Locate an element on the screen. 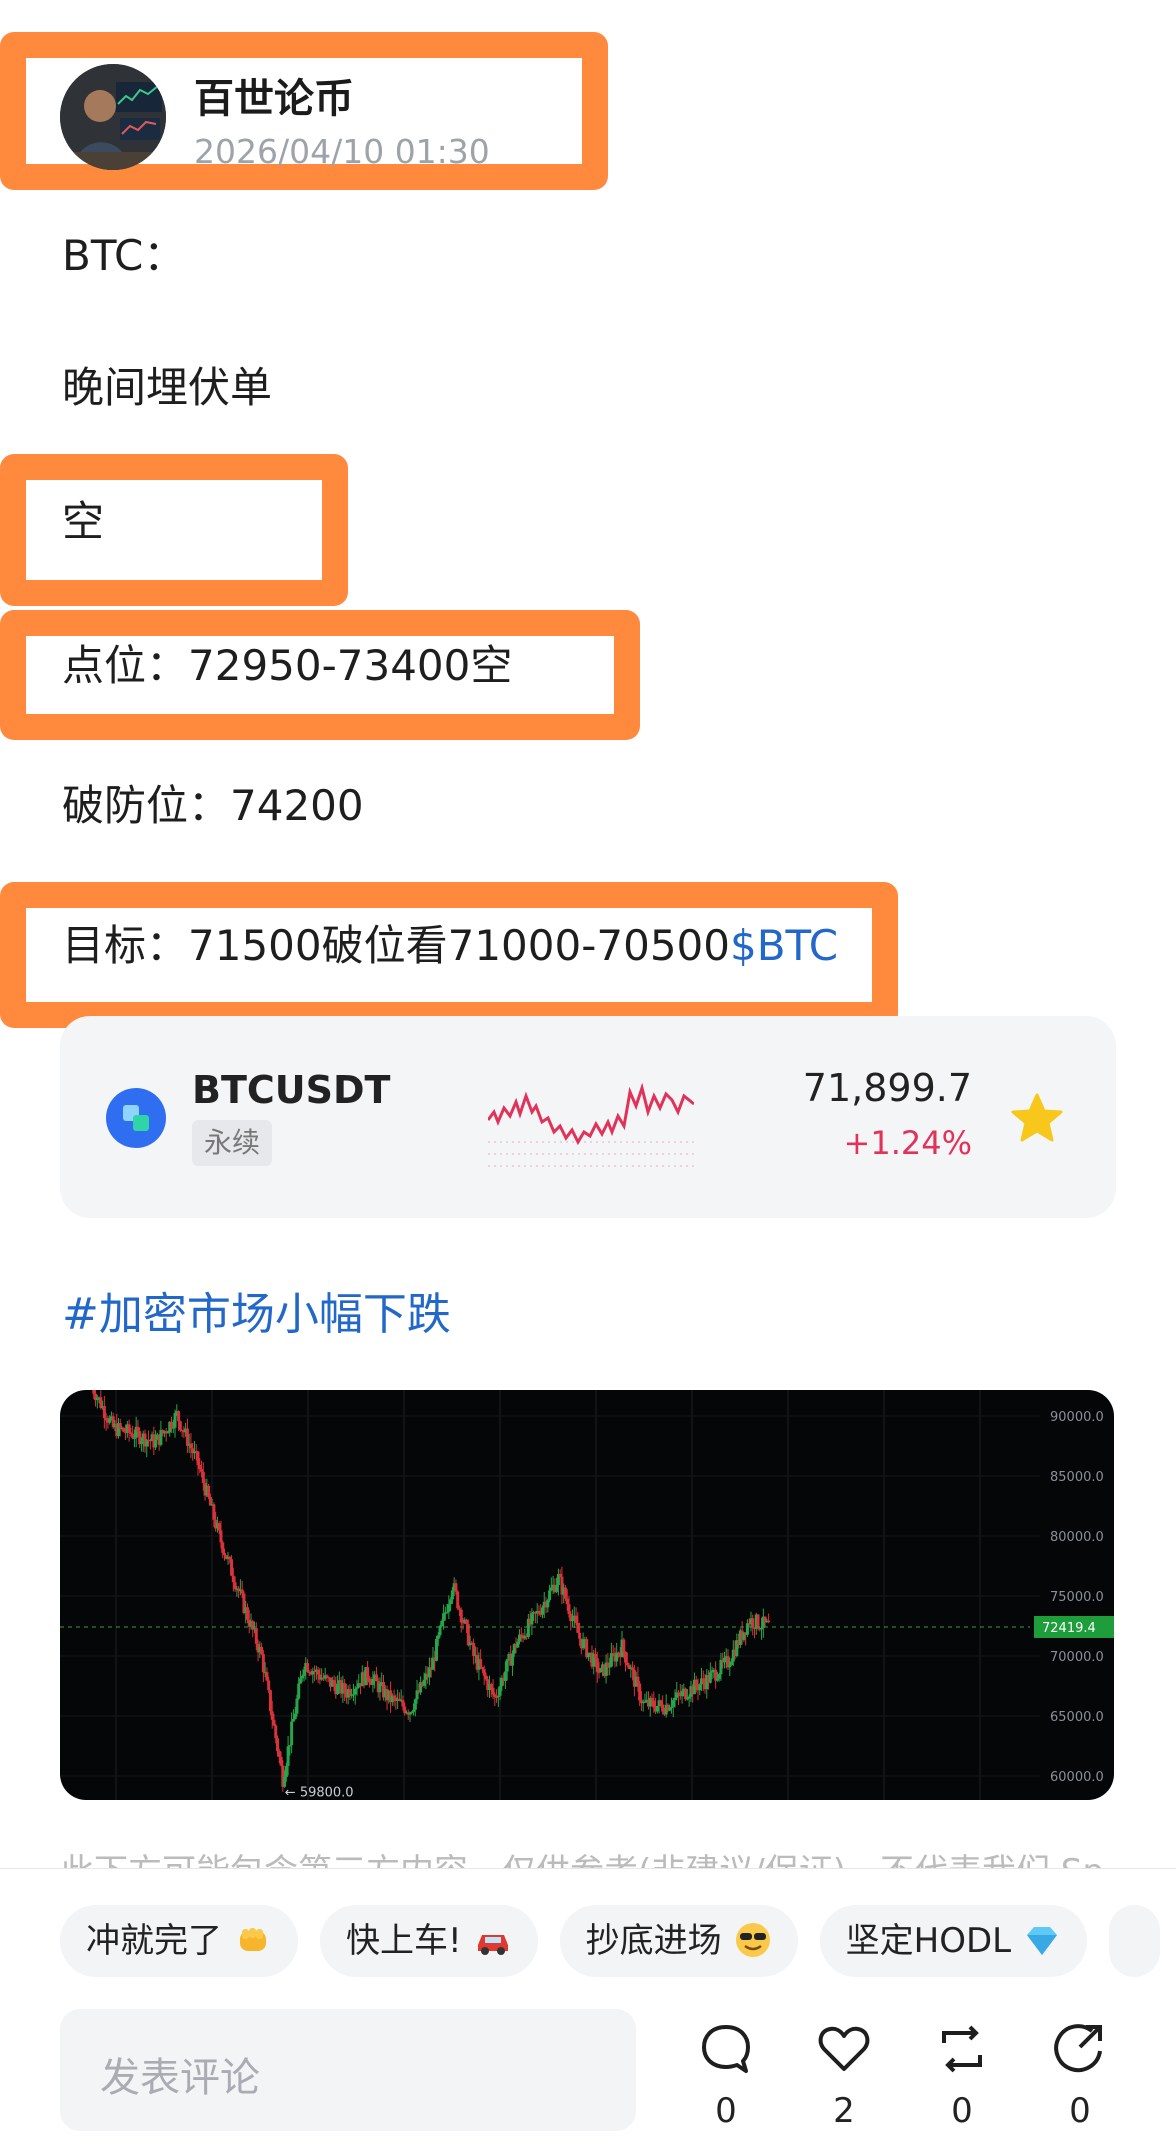  share-count: 0 is located at coordinates (1080, 2111).